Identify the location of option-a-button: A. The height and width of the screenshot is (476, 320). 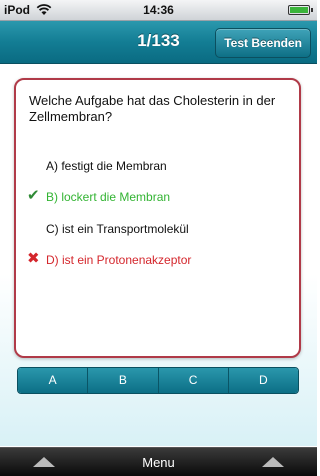
(53, 380).